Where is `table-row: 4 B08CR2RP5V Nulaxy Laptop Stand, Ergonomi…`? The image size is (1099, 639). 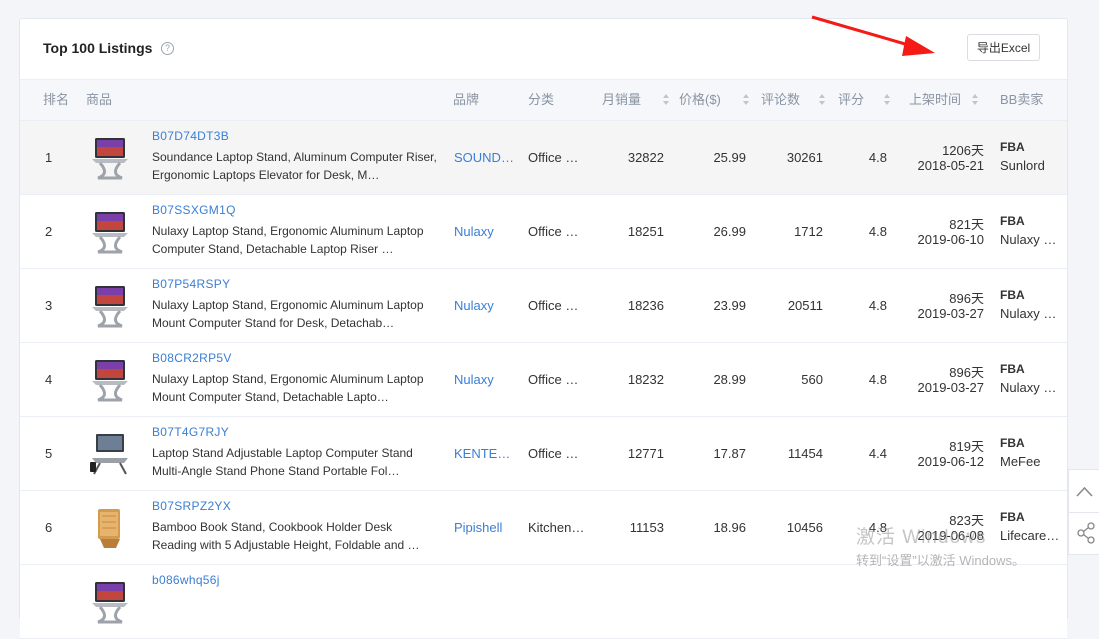
table-row: 4 B08CR2RP5V Nulaxy Laptop Stand, Ergonomi… is located at coordinates (543, 380).